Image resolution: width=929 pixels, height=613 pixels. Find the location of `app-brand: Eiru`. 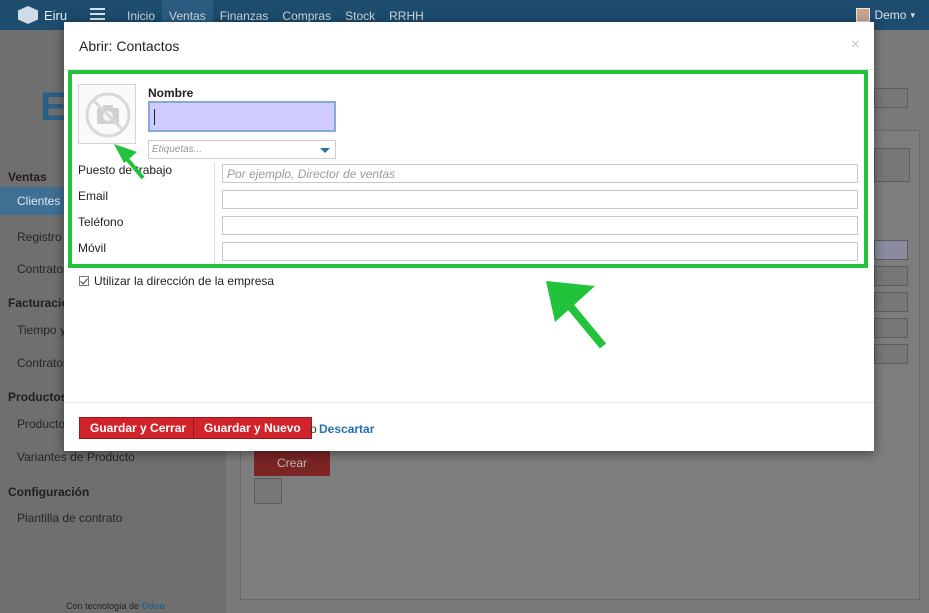

app-brand: Eiru is located at coordinates (56, 15).